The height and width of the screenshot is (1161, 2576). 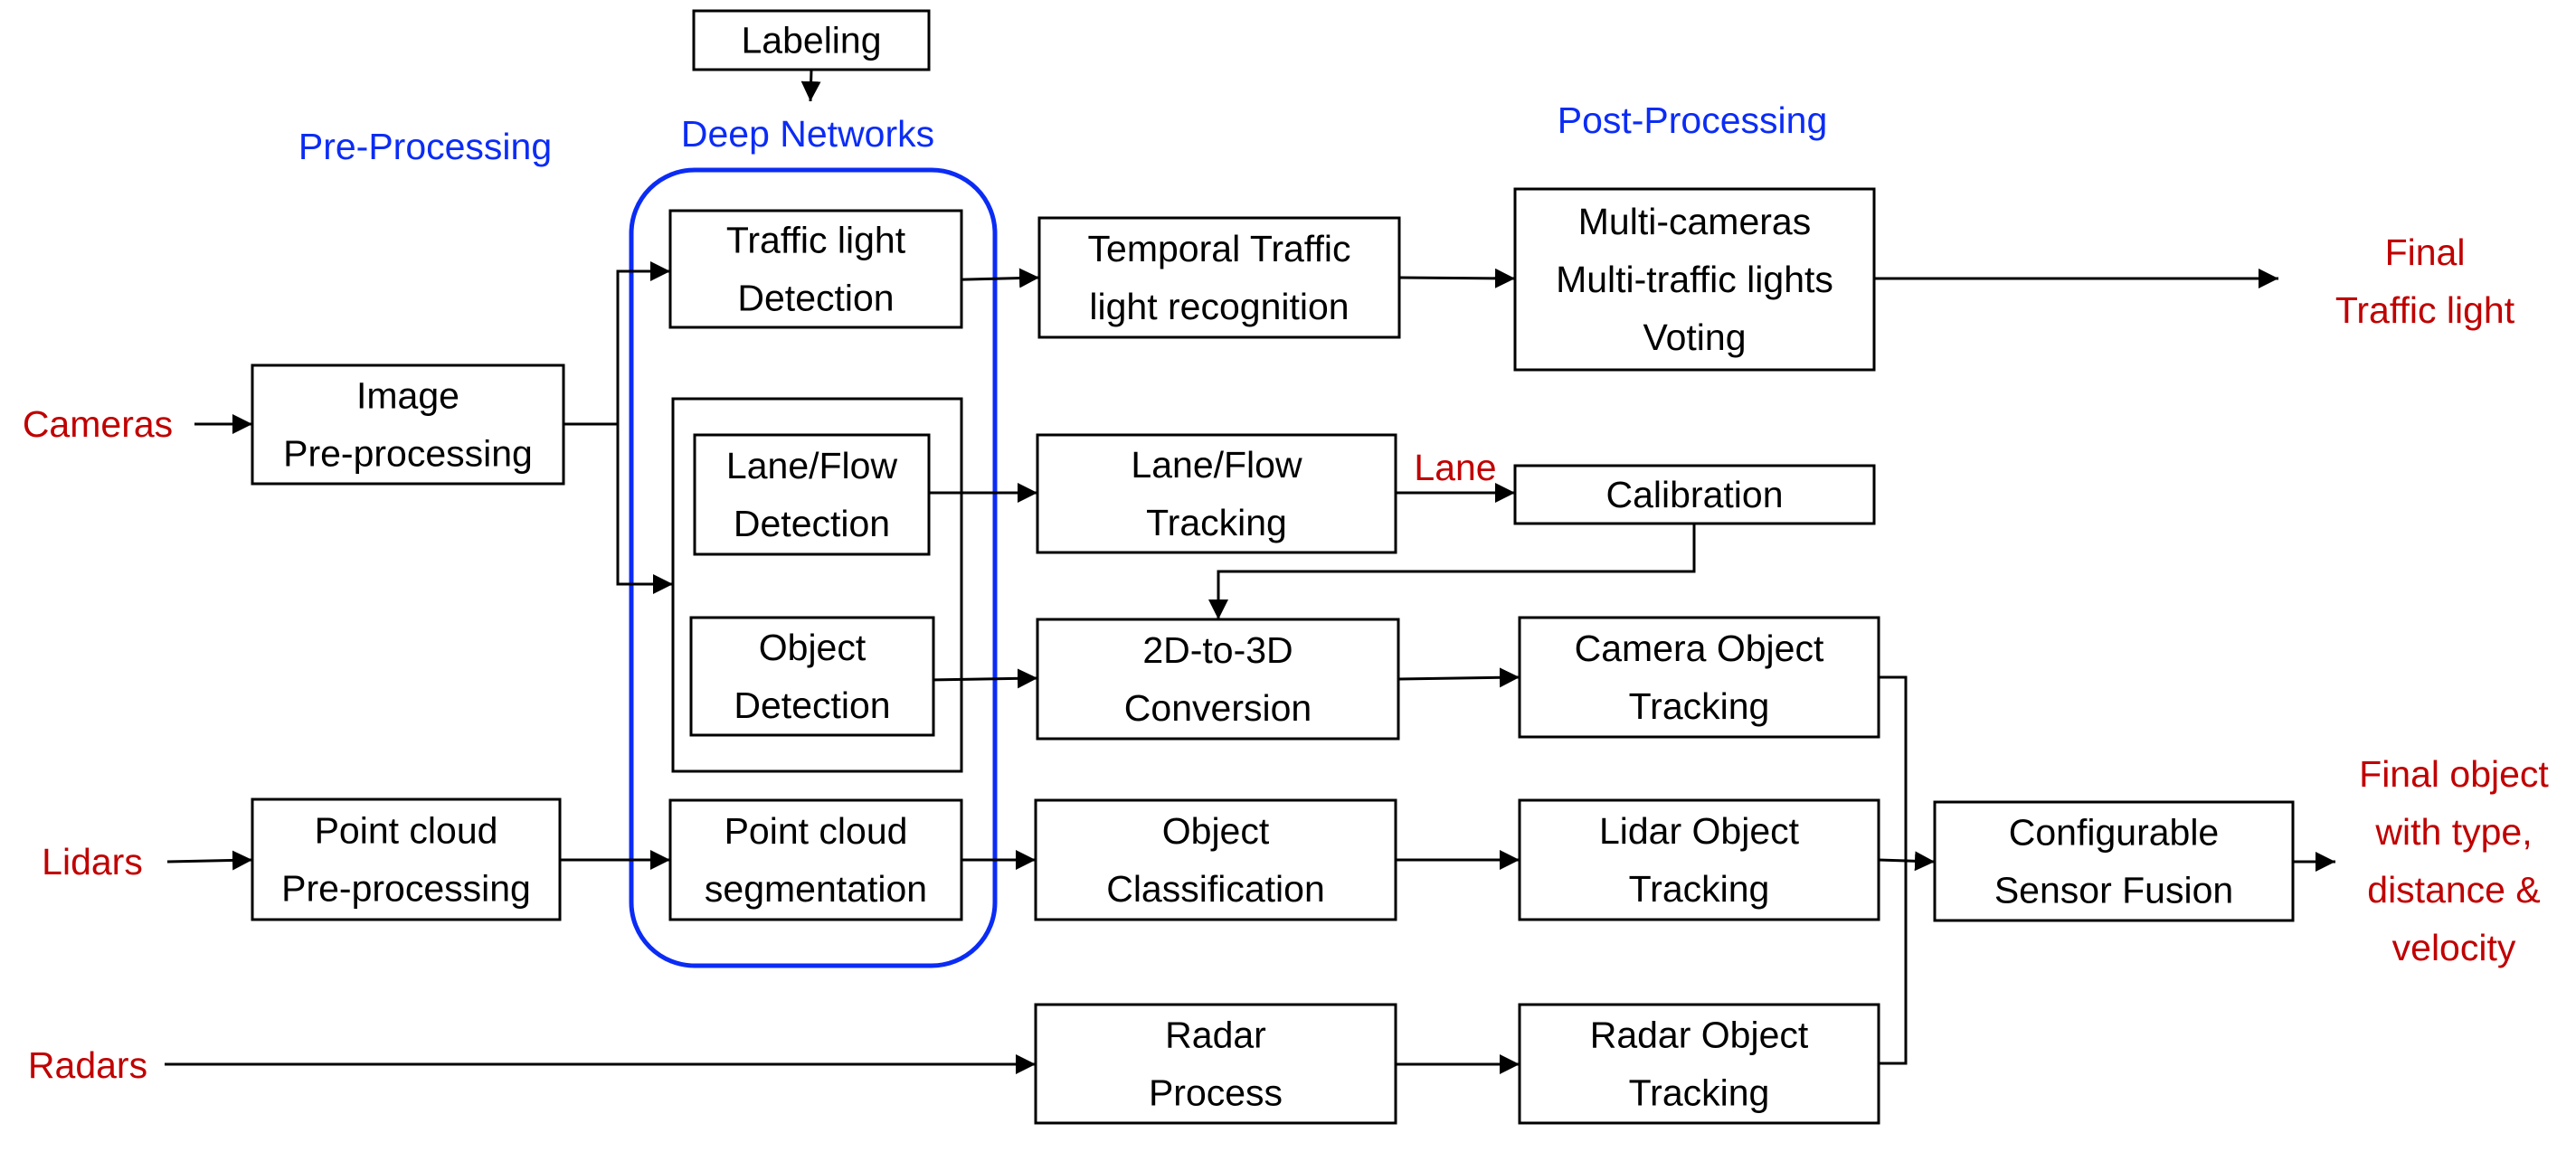 I want to click on node-pointcloud-segmentation: Point cloud segmentation, so click(x=816, y=859).